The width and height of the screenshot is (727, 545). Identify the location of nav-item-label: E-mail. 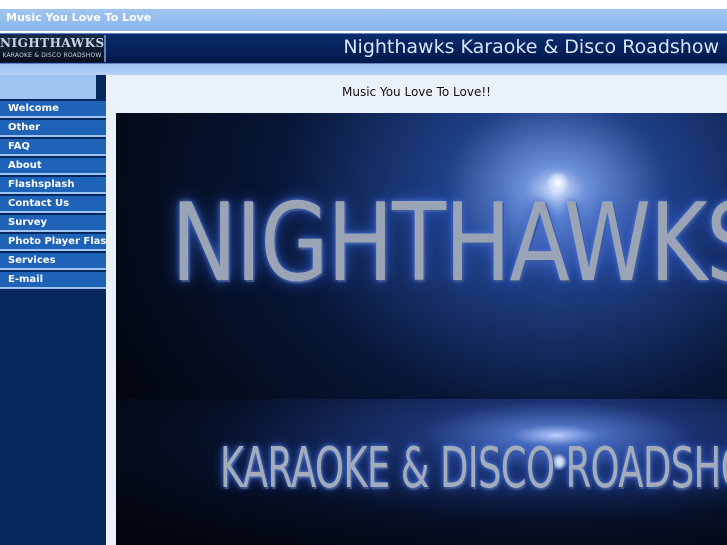
(53, 280).